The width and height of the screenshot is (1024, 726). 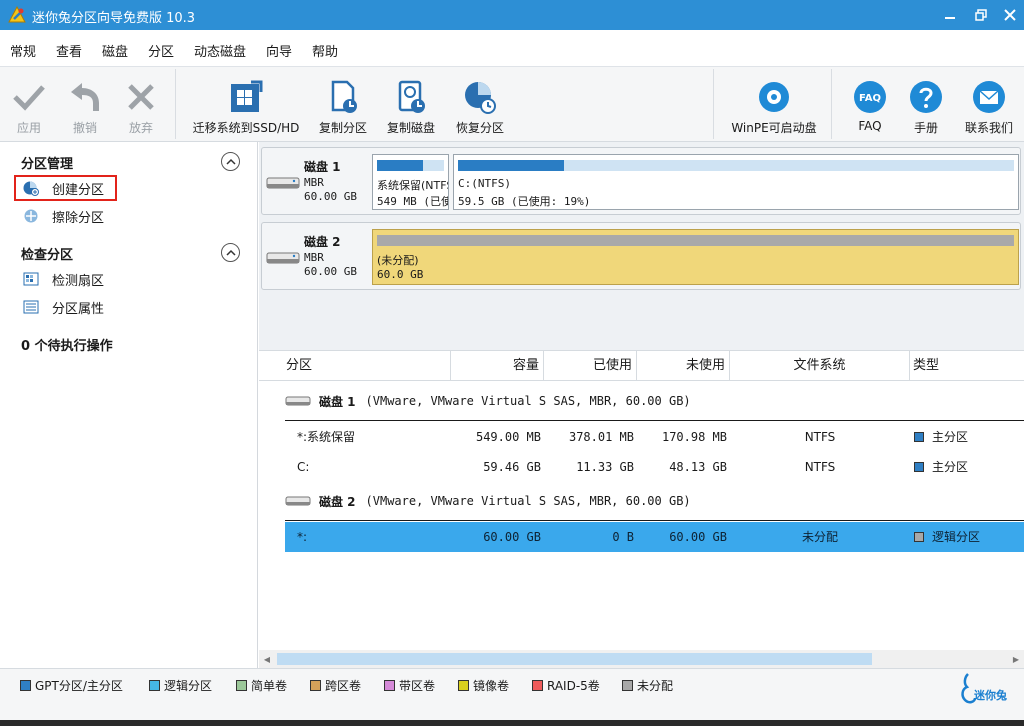 What do you see at coordinates (63, 307) in the screenshot?
I see `partition-properties-item: 分区属性` at bounding box center [63, 307].